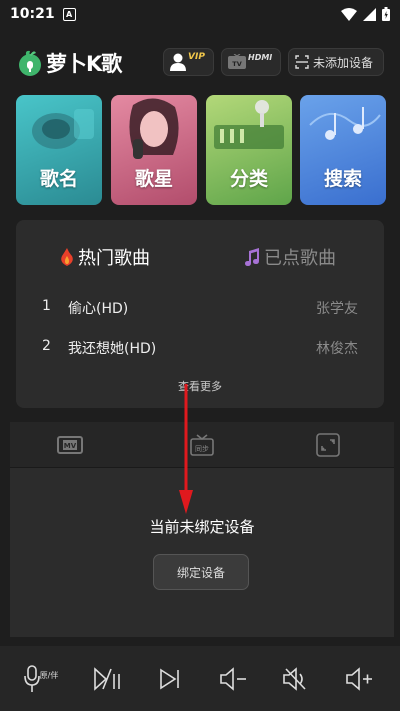 The height and width of the screenshot is (711, 400). I want to click on status-bar: 10:21 A, so click(200, 14).